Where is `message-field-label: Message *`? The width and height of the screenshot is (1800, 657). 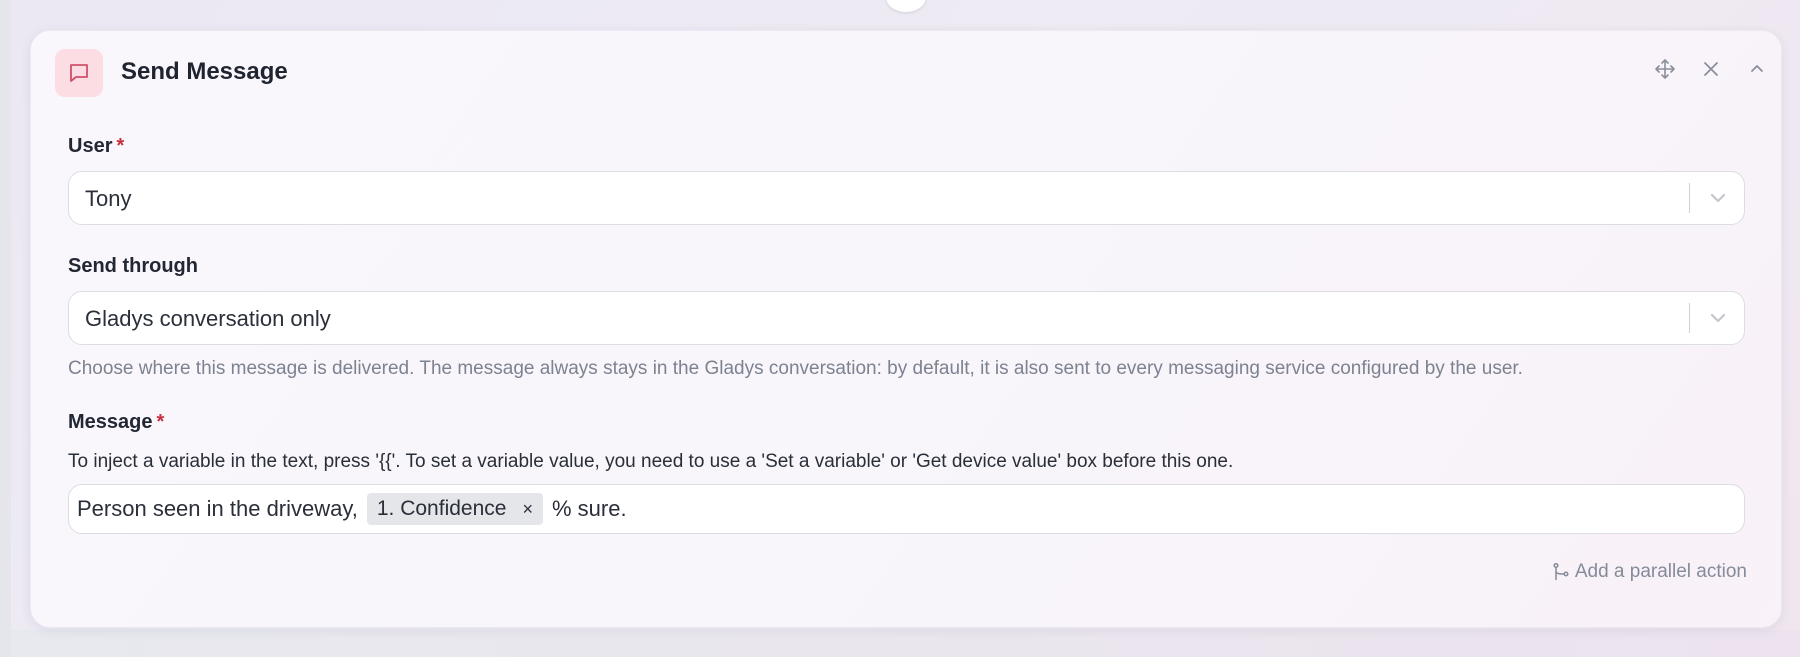
message-field-label: Message * is located at coordinates (116, 422).